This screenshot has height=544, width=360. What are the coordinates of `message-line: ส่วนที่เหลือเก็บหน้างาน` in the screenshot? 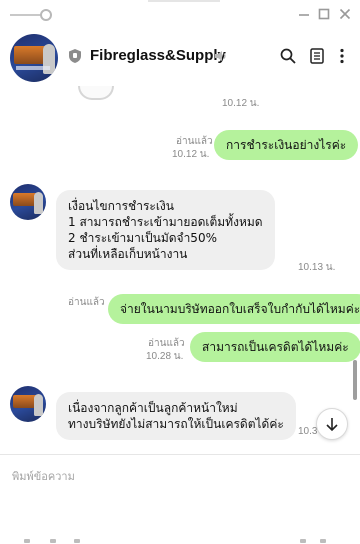 It's located at (128, 254).